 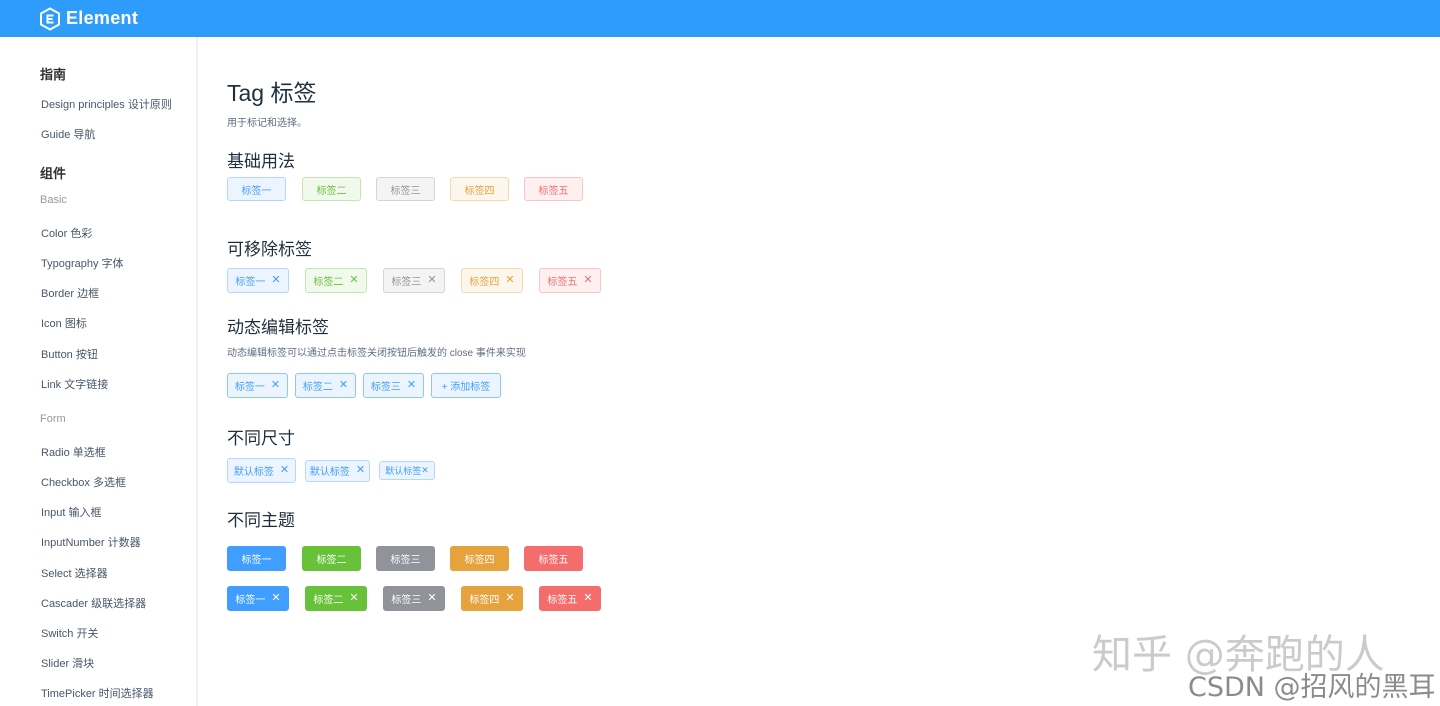 I want to click on element-logo: Element, so click(x=88, y=18).